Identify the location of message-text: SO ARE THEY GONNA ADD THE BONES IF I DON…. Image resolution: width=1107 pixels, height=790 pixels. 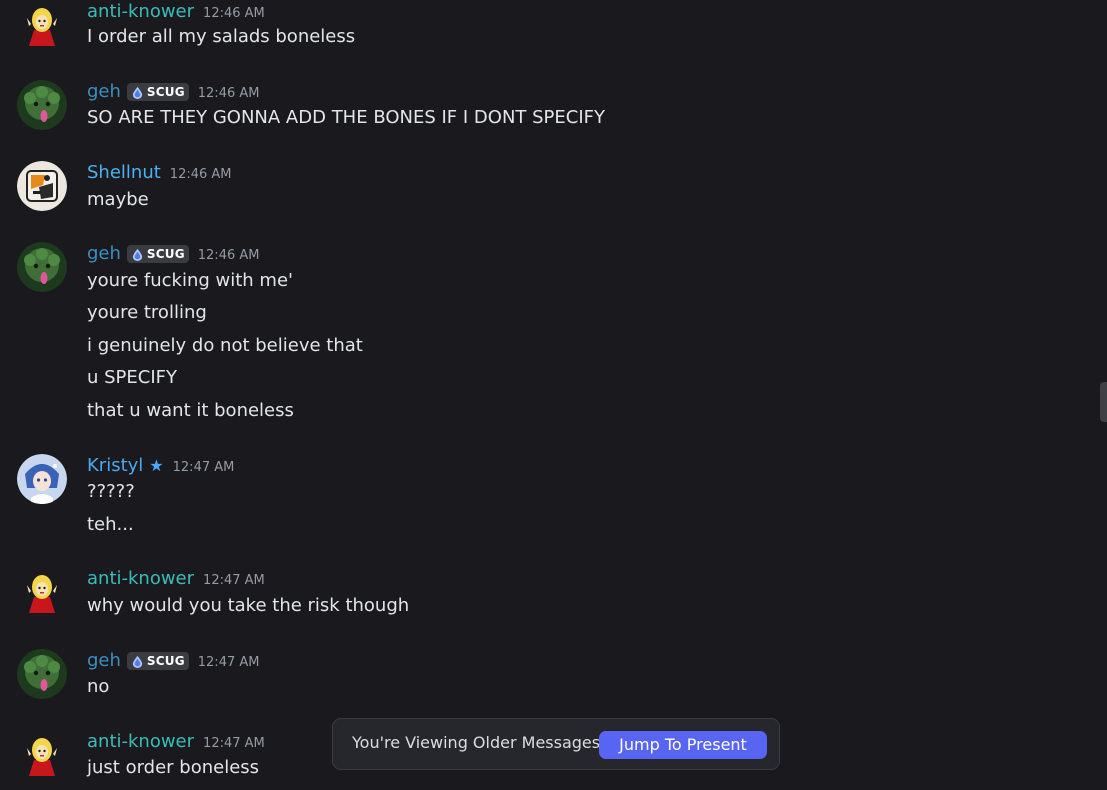
(346, 117).